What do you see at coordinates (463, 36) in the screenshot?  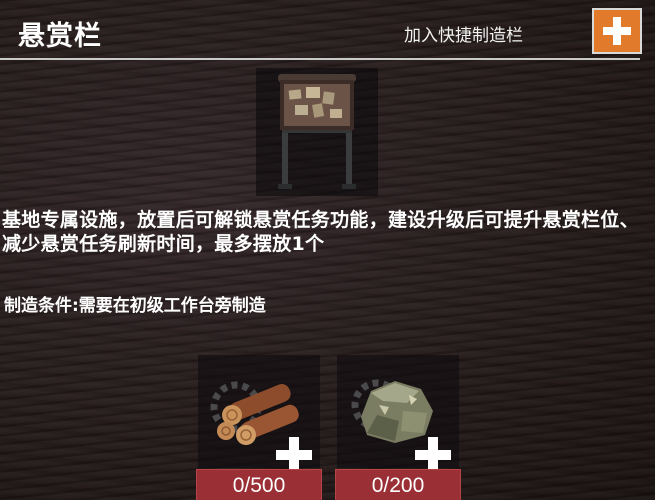 I see `quick-craft-label: 加入快捷制造栏` at bounding box center [463, 36].